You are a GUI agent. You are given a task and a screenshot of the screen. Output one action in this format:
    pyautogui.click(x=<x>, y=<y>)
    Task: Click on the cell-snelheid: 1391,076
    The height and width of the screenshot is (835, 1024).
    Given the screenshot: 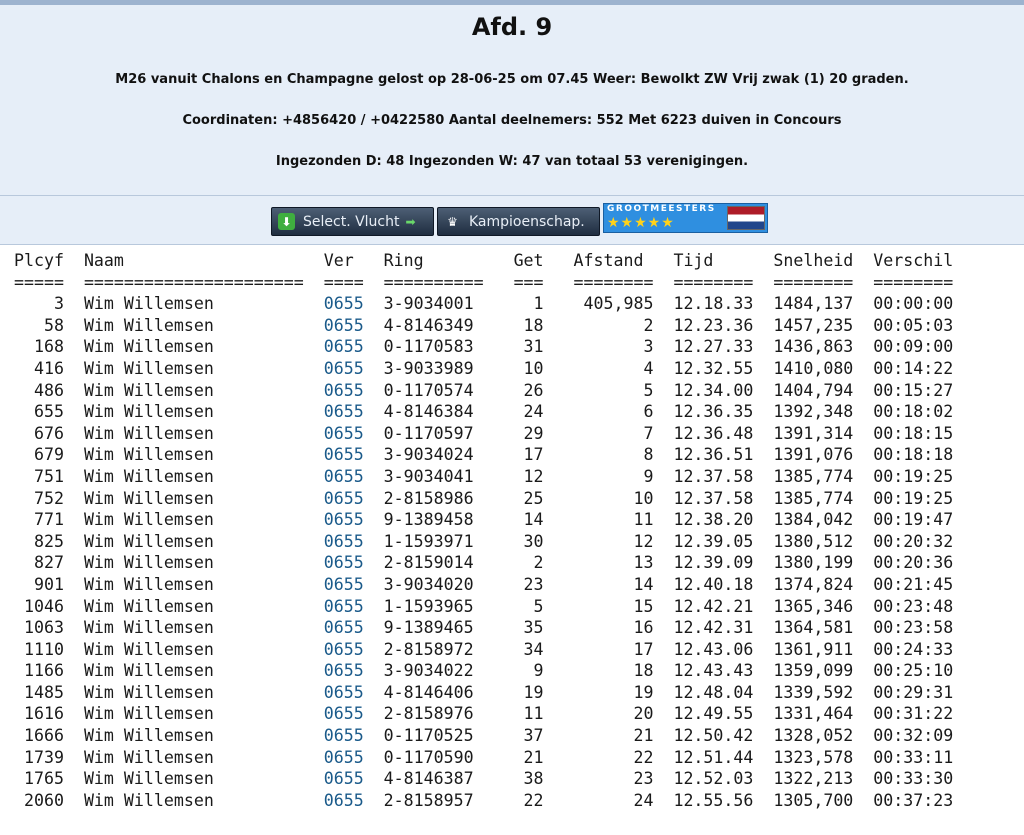 What is the action you would take?
    pyautogui.click(x=813, y=455)
    